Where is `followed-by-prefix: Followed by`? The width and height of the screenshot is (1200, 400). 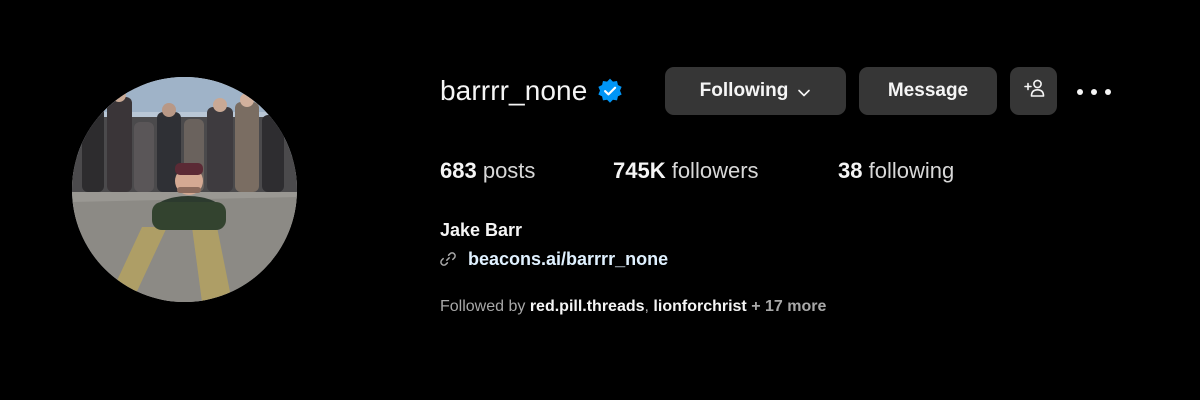 followed-by-prefix: Followed by is located at coordinates (485, 306).